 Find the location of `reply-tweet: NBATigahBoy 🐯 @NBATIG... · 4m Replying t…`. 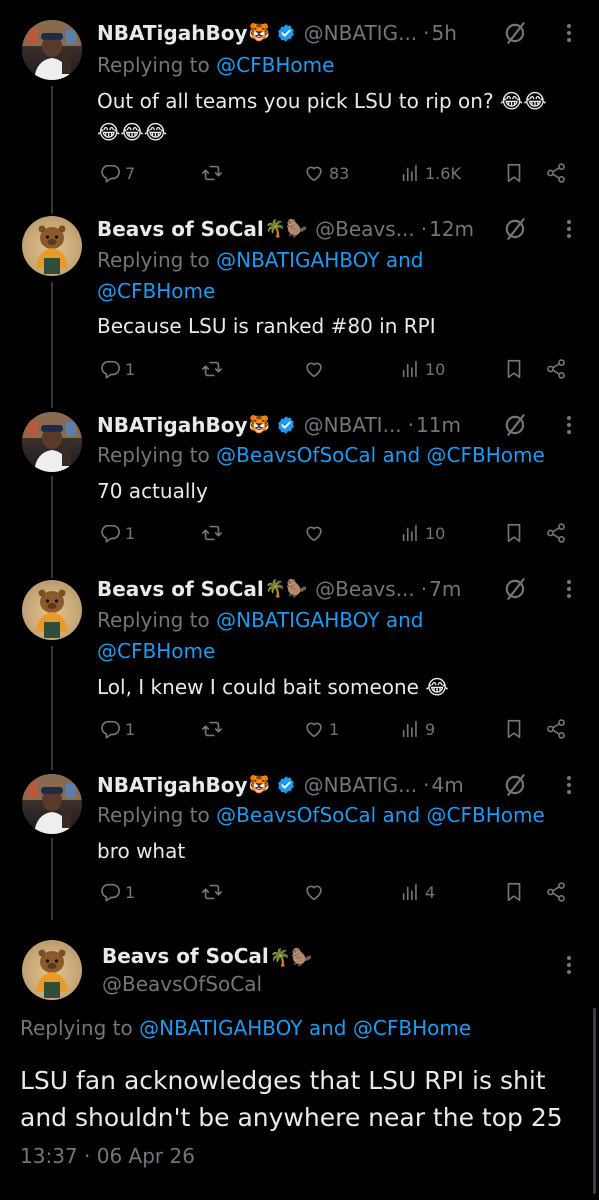

reply-tweet: NBATigahBoy 🐯 @NBATIG... · 4m Replying t… is located at coordinates (299, 841).